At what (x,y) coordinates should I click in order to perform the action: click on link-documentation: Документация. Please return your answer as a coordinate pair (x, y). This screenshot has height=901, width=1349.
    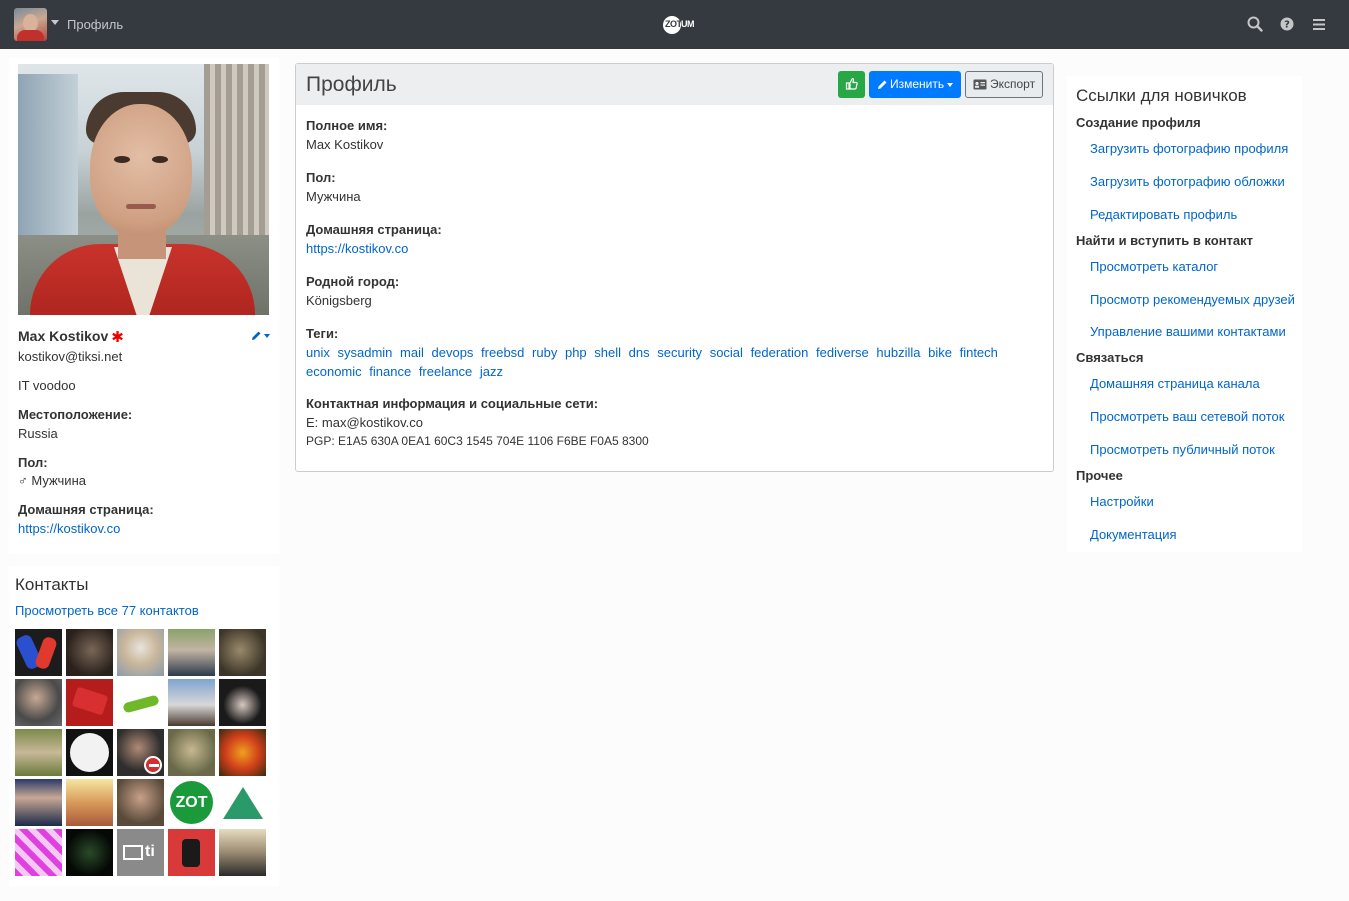
    Looking at the image, I should click on (1133, 534).